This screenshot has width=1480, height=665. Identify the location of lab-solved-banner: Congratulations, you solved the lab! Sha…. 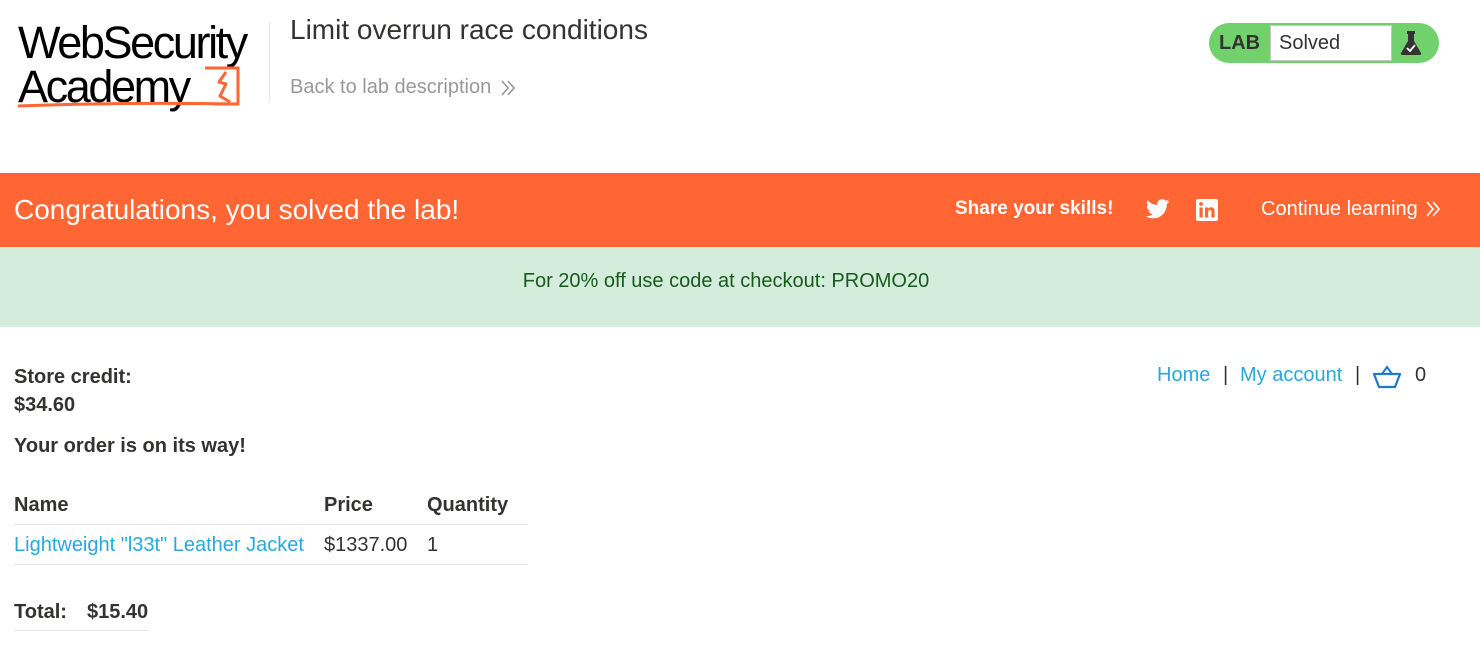
(740, 210).